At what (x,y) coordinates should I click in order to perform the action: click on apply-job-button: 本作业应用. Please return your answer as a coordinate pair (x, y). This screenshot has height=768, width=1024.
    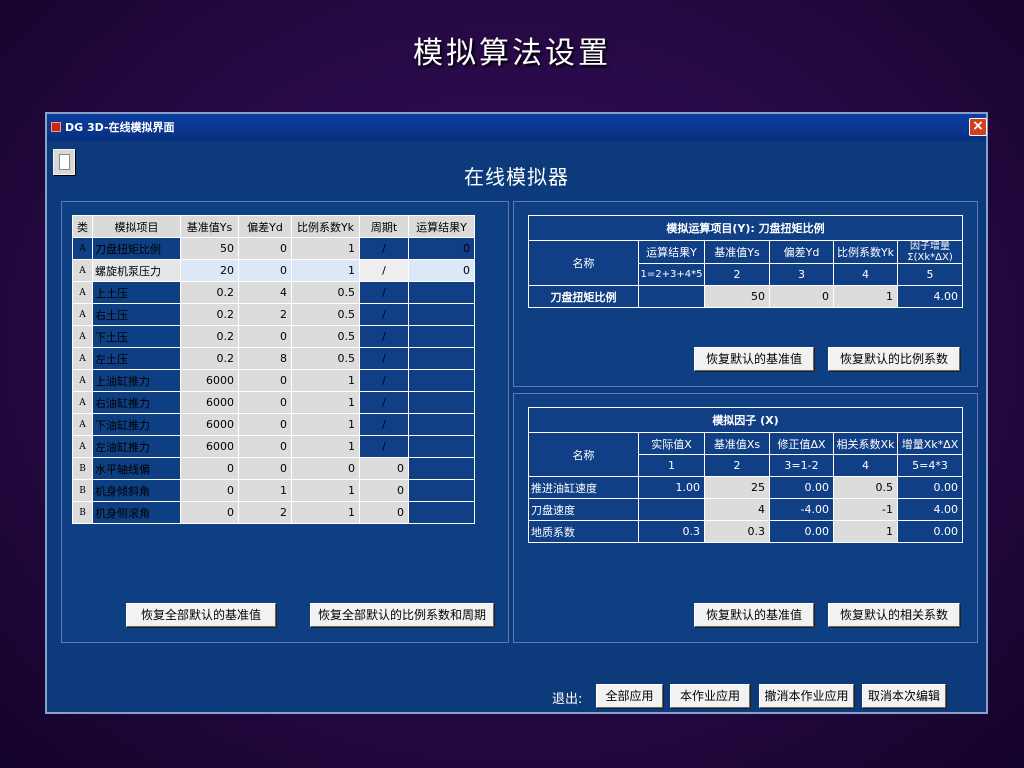
    Looking at the image, I should click on (710, 696).